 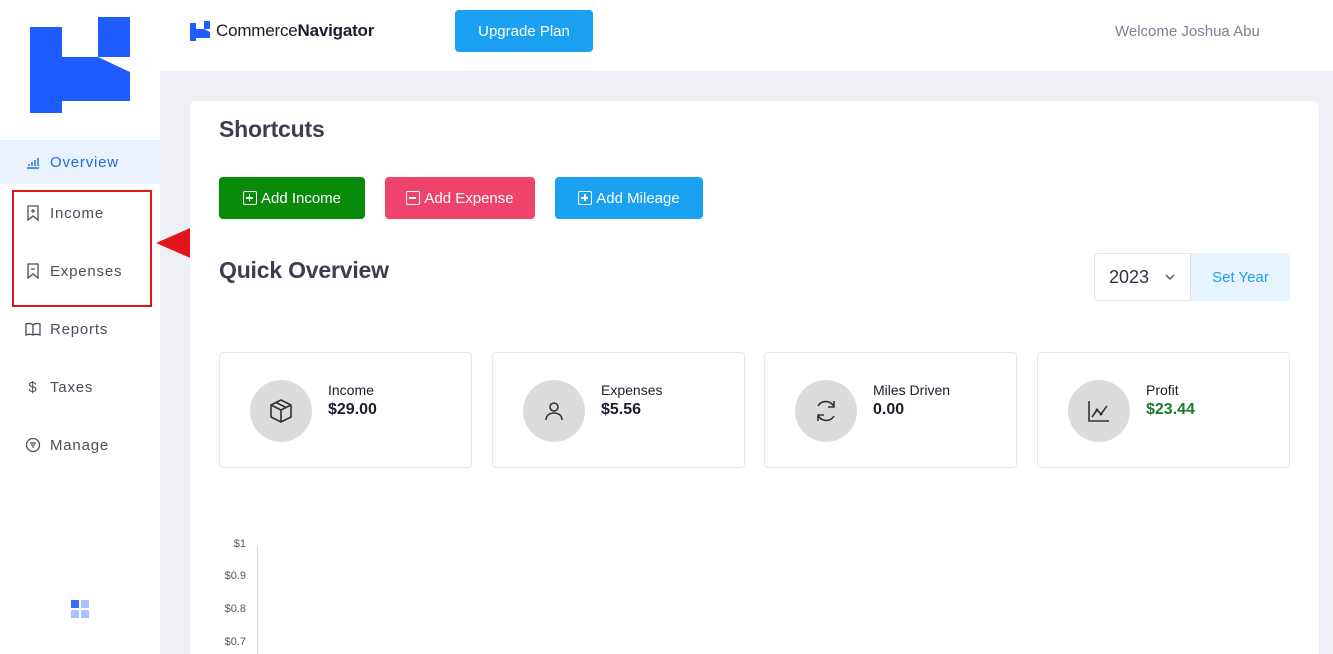 I want to click on sidebar-item-label: Manage, so click(x=80, y=445).